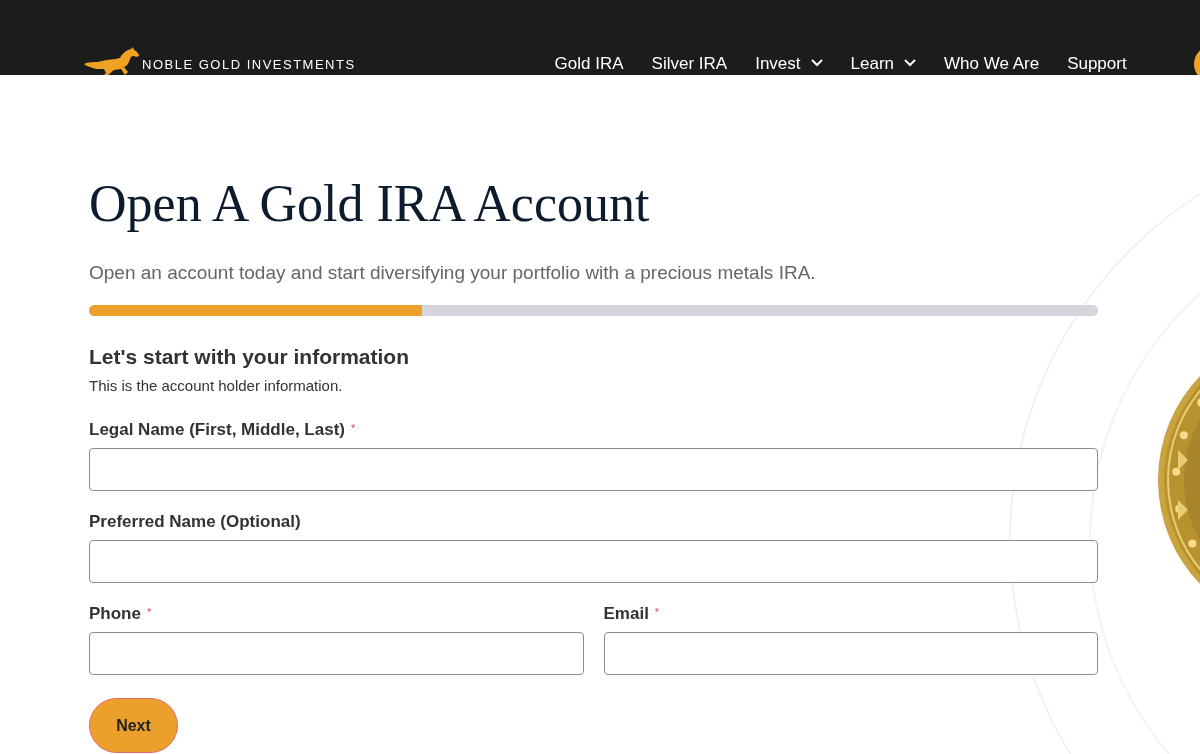 This screenshot has height=754, width=1200. What do you see at coordinates (689, 62) in the screenshot?
I see `nav-link: Silver IRA` at bounding box center [689, 62].